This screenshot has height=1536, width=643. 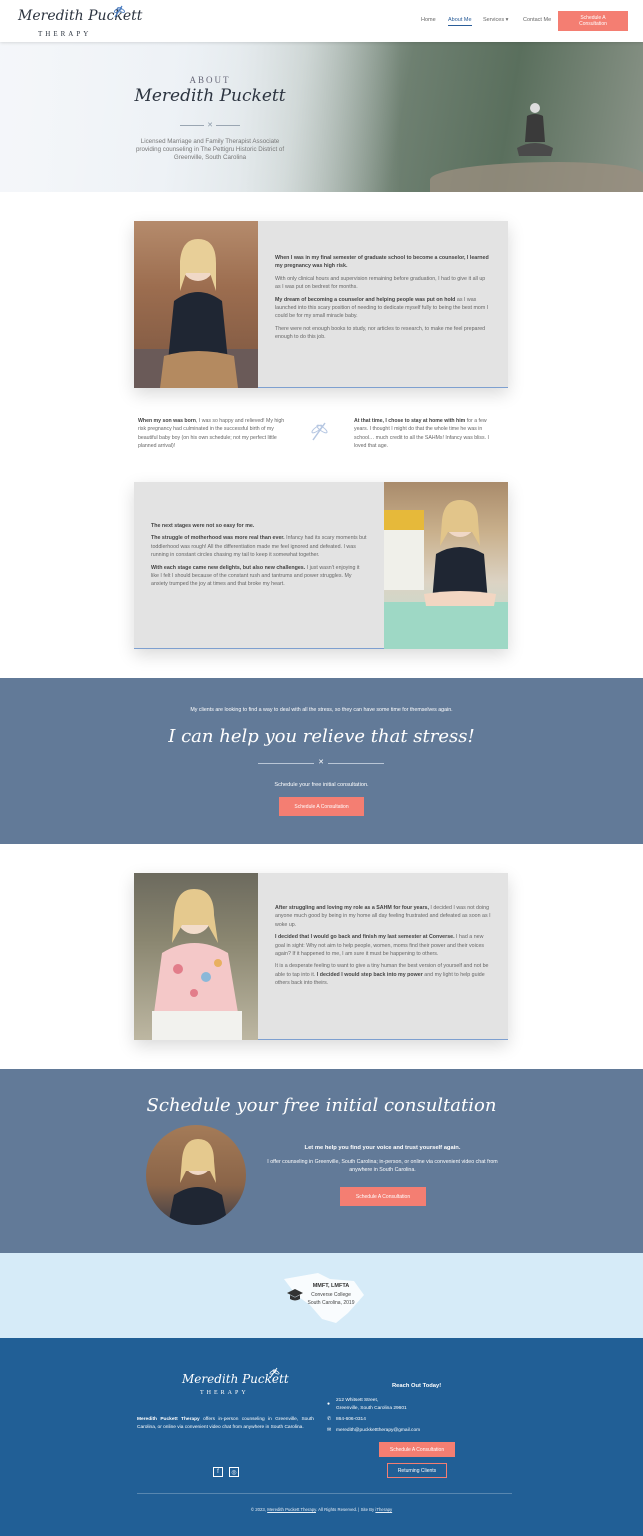 What do you see at coordinates (203, 526) in the screenshot?
I see `story2-p1: The next stages were not so easy for me.` at bounding box center [203, 526].